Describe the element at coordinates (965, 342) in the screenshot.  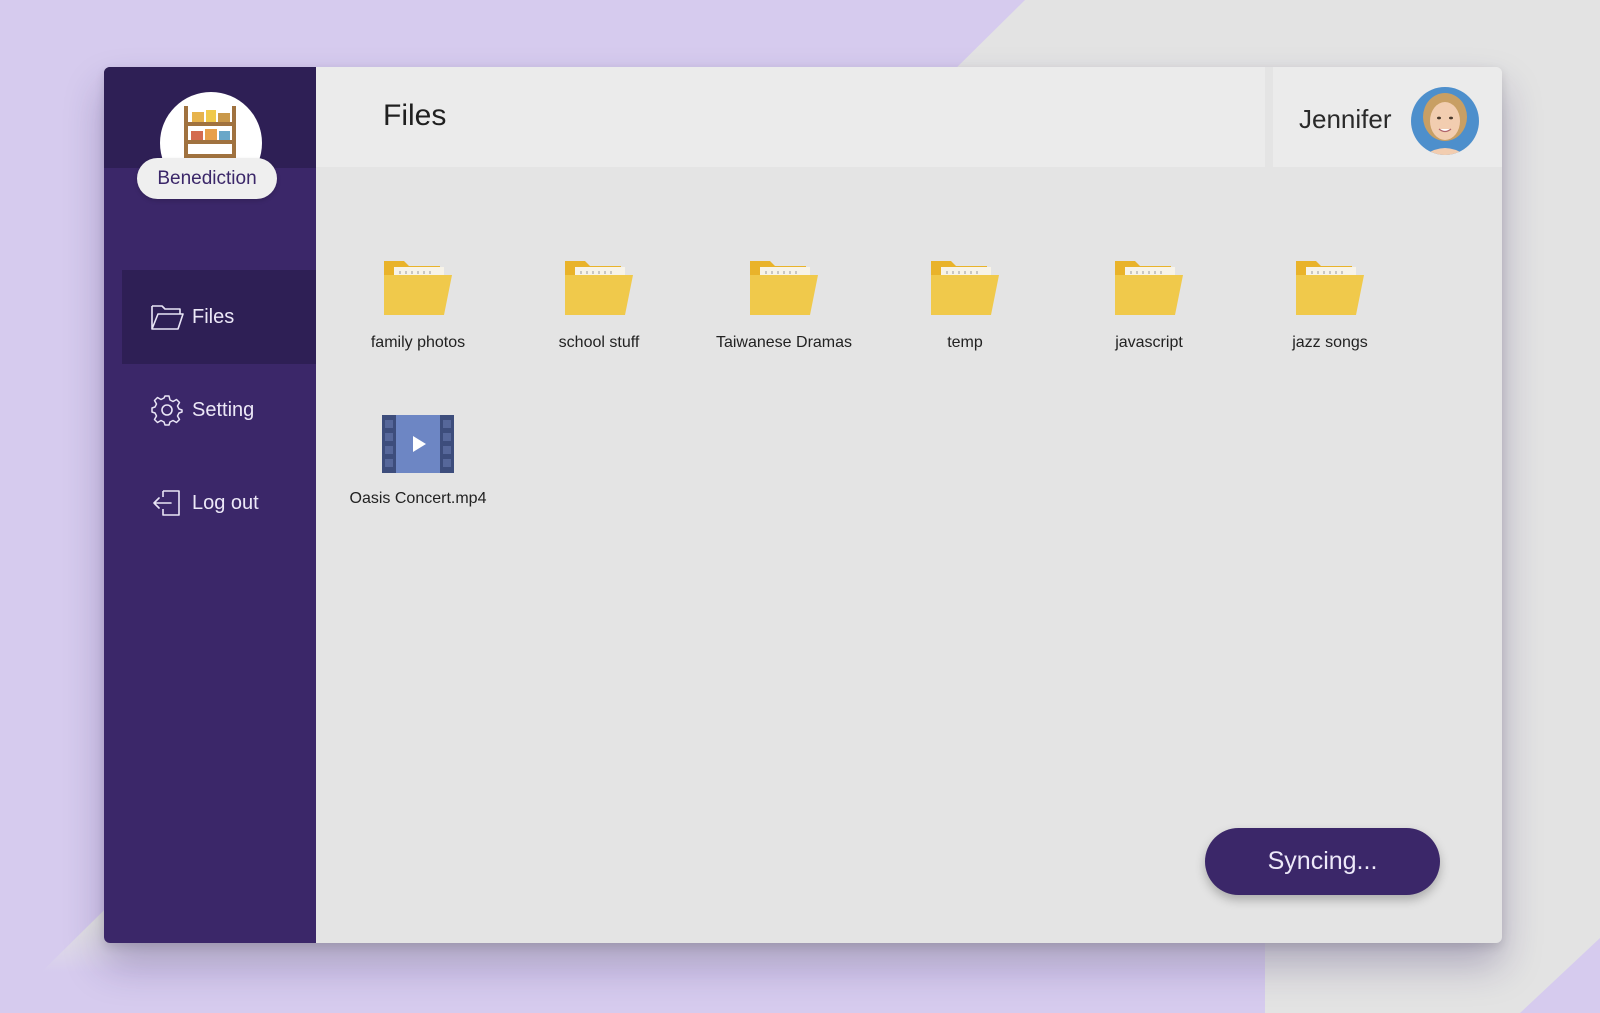
I see `file-name: temp` at that location.